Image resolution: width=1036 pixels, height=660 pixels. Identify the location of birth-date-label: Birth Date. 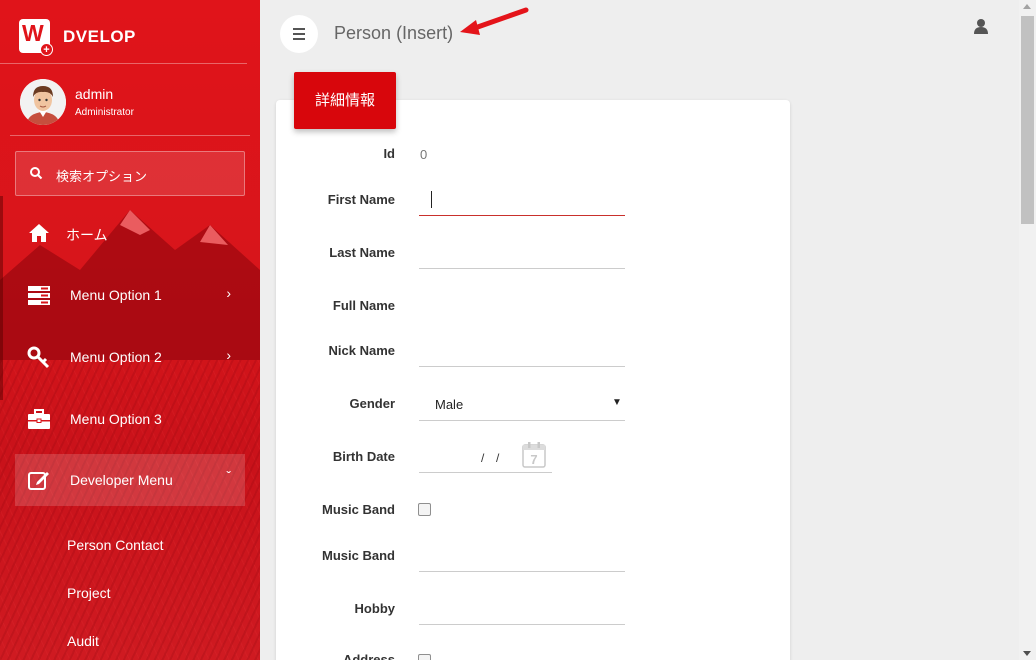
(363, 456).